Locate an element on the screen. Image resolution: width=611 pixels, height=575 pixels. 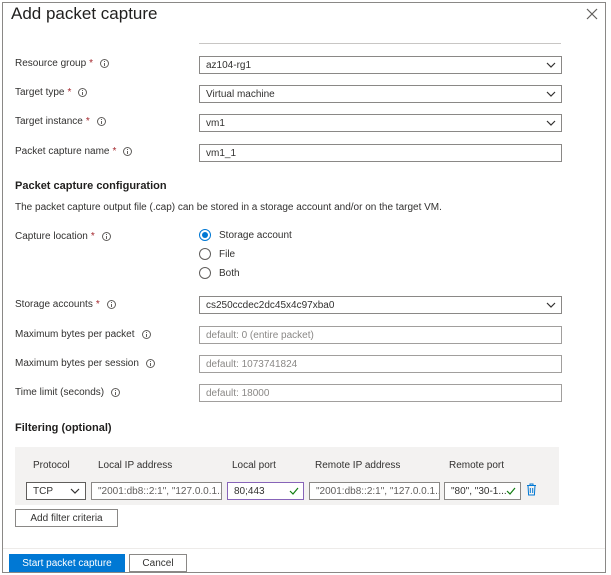
max-bytes-packet-label: Maximum bytes per packet is located at coordinates (83, 334).